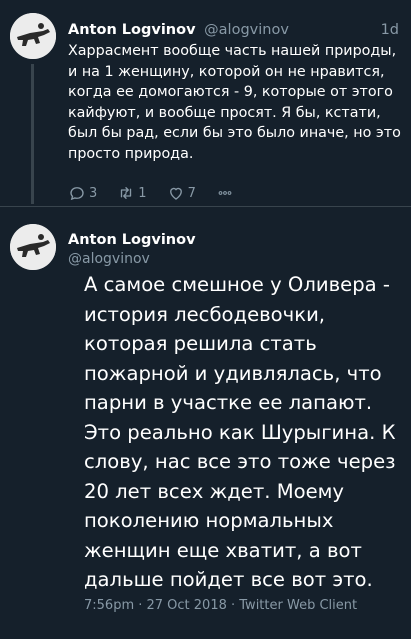 This screenshot has width=411, height=639. I want to click on retweet-icon, so click(126, 193).